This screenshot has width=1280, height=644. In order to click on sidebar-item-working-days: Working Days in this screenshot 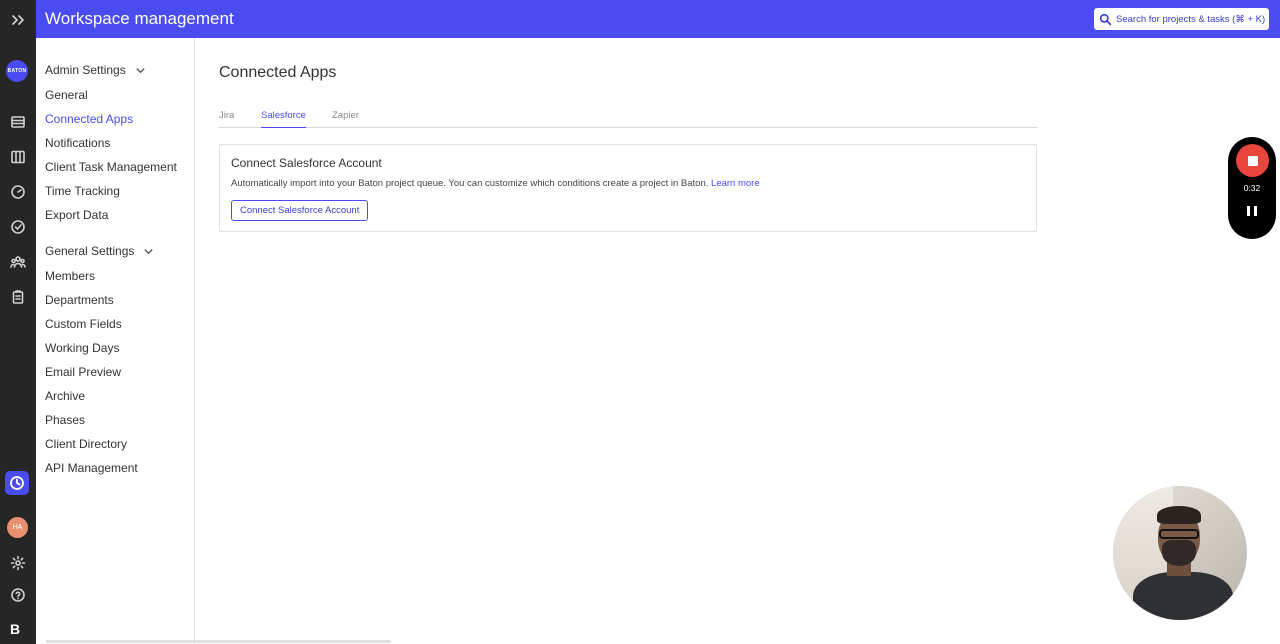, I will do `click(82, 348)`.